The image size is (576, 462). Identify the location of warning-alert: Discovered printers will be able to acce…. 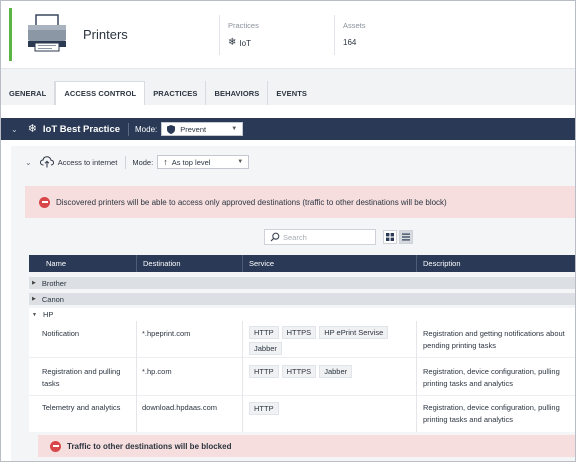
(300, 202).